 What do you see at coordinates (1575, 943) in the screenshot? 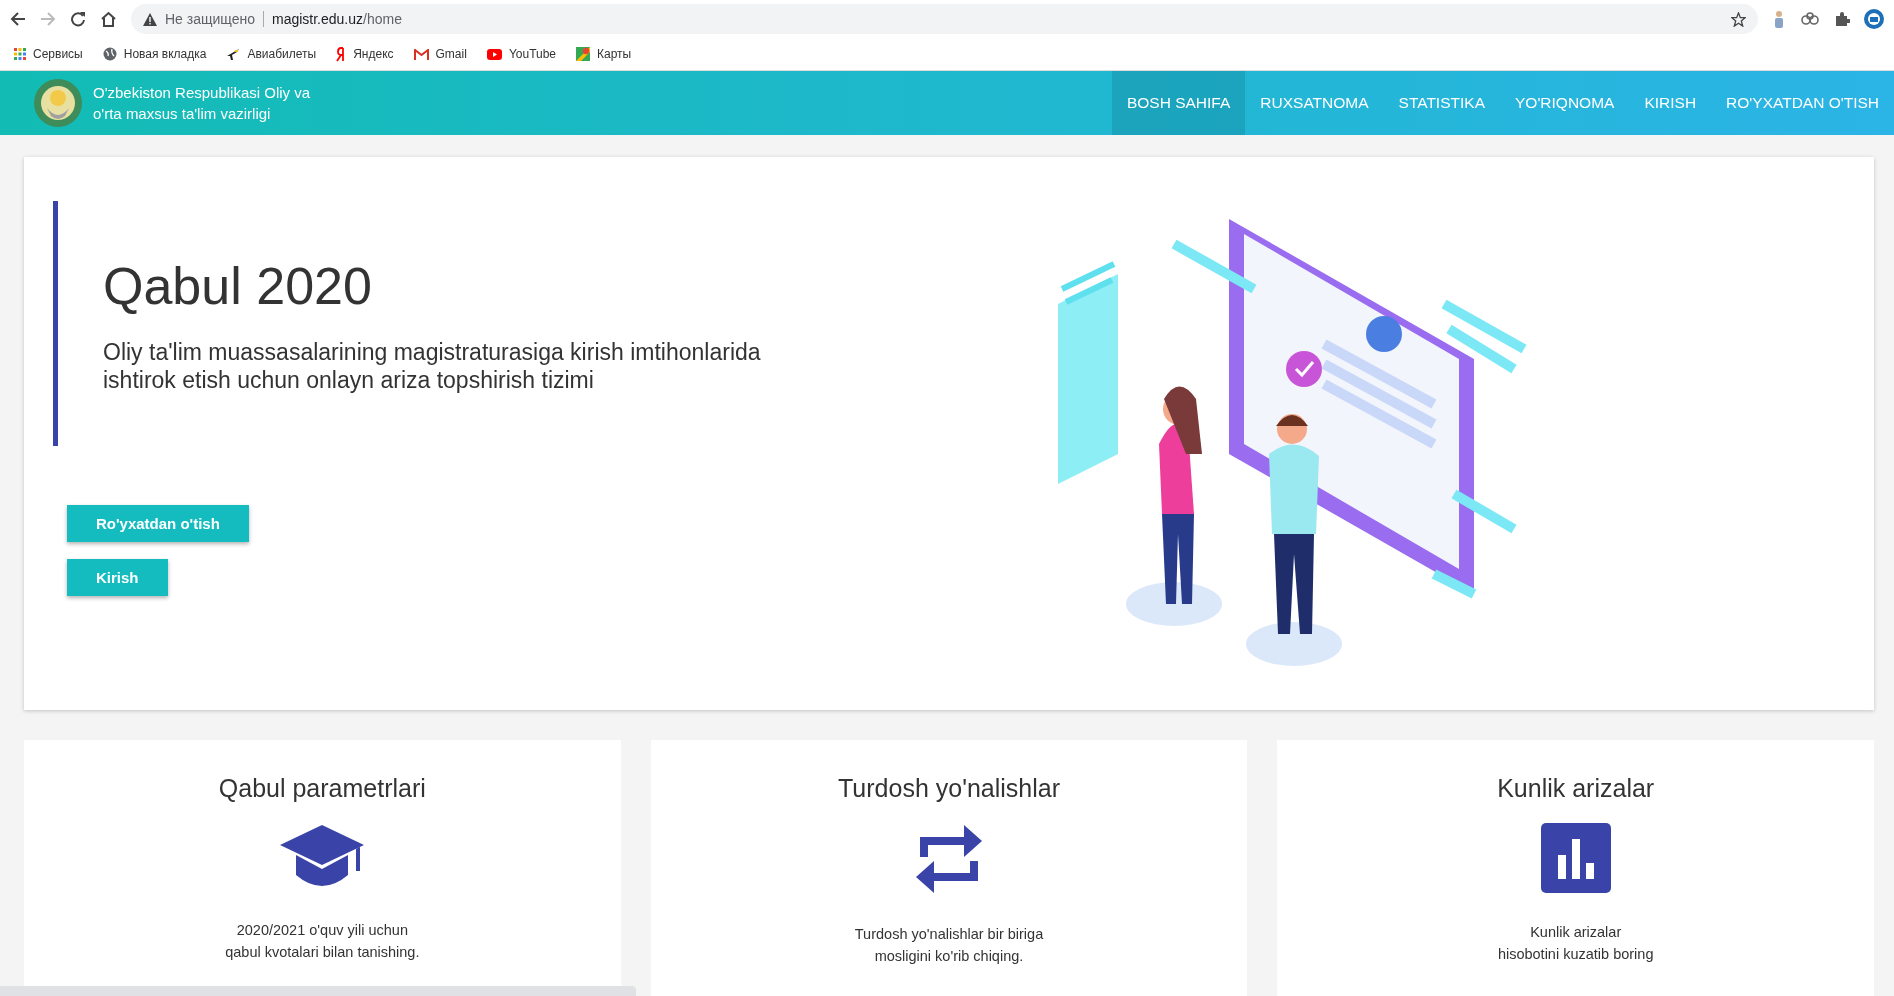
I see `card-description: Kunlik arizalar hisobotini kuzatib boring` at bounding box center [1575, 943].